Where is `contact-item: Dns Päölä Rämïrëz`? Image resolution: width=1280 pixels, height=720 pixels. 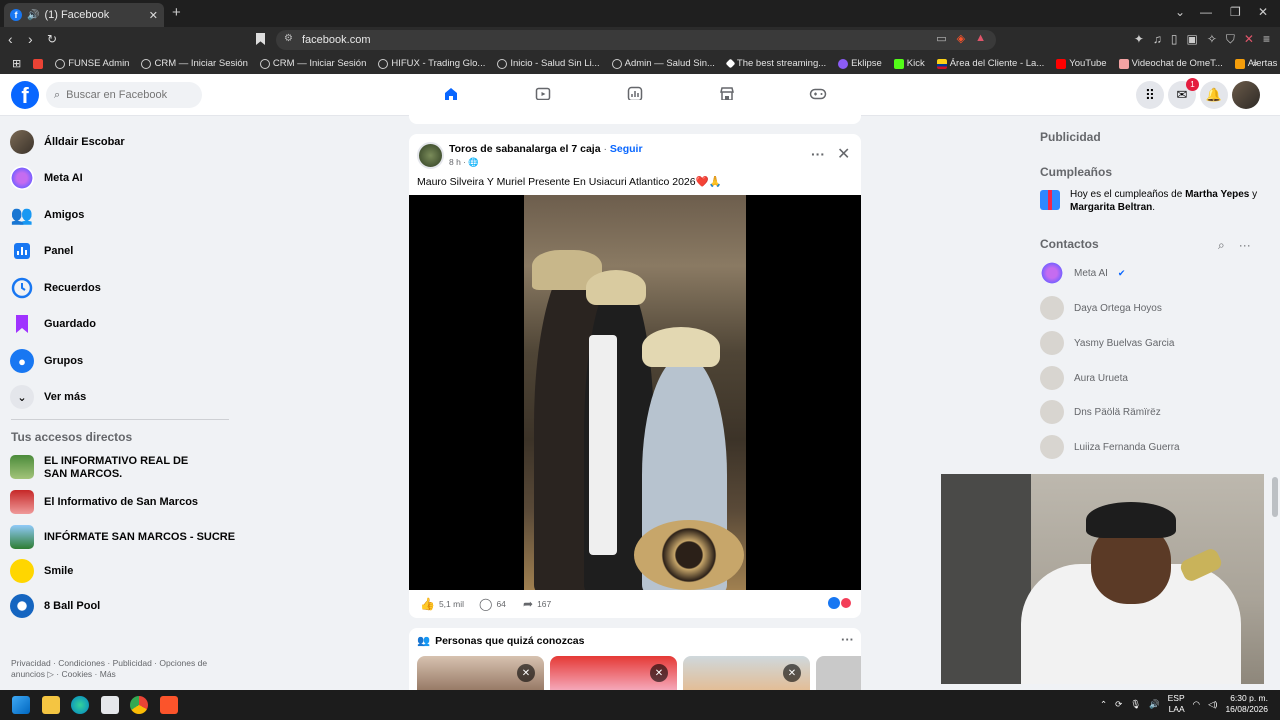
contact-item: Dns Päölä Rämïrëz is located at coordinates (1100, 412).